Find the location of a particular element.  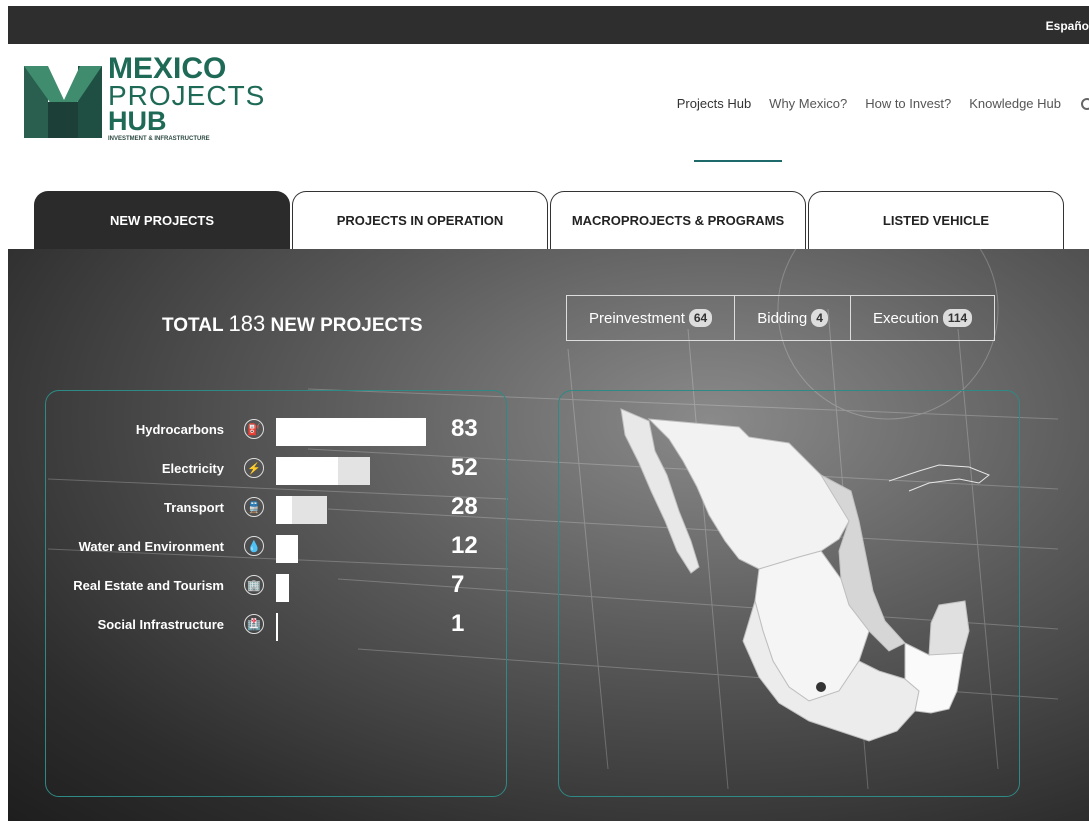

tab-projects-in-operation: PROJECTS IN OPERATION is located at coordinates (420, 220).